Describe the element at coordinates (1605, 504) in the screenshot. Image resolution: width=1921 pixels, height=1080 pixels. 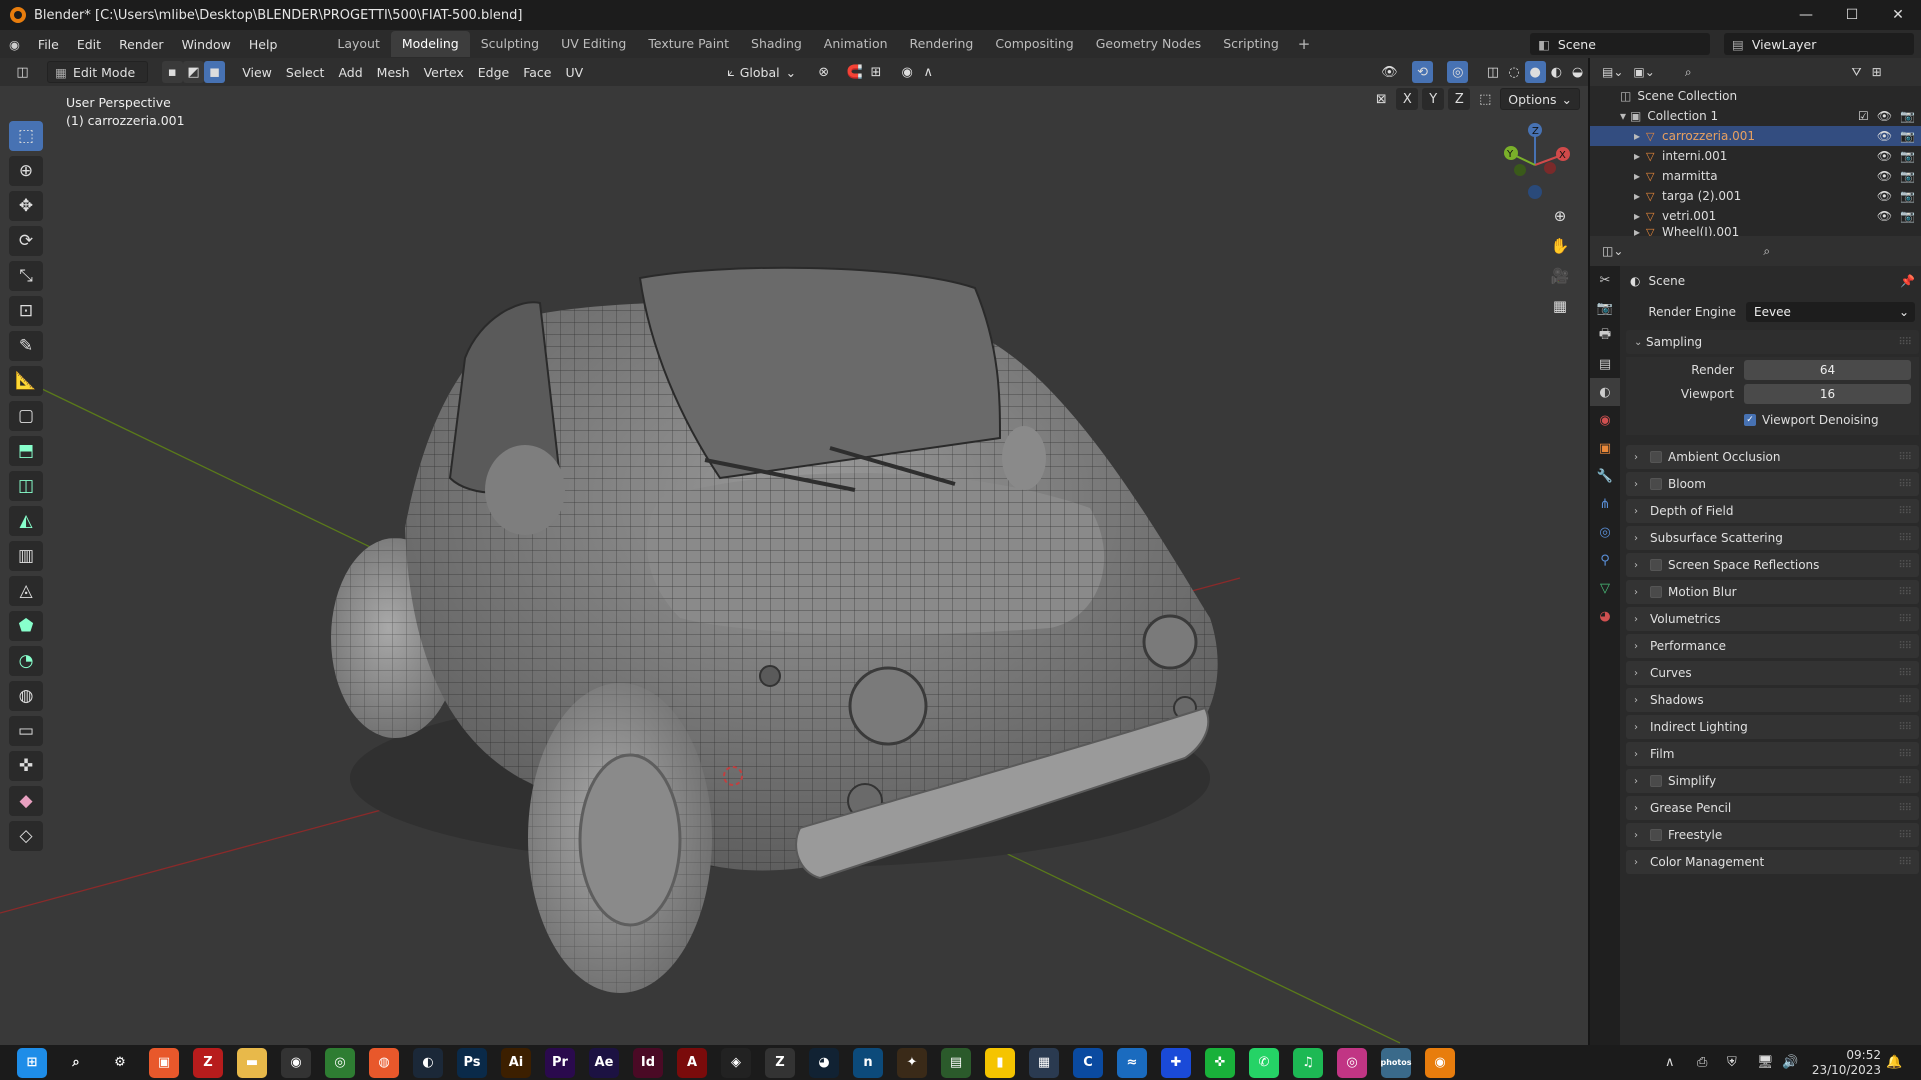
I see `particles-tab-icon: ⋔` at that location.